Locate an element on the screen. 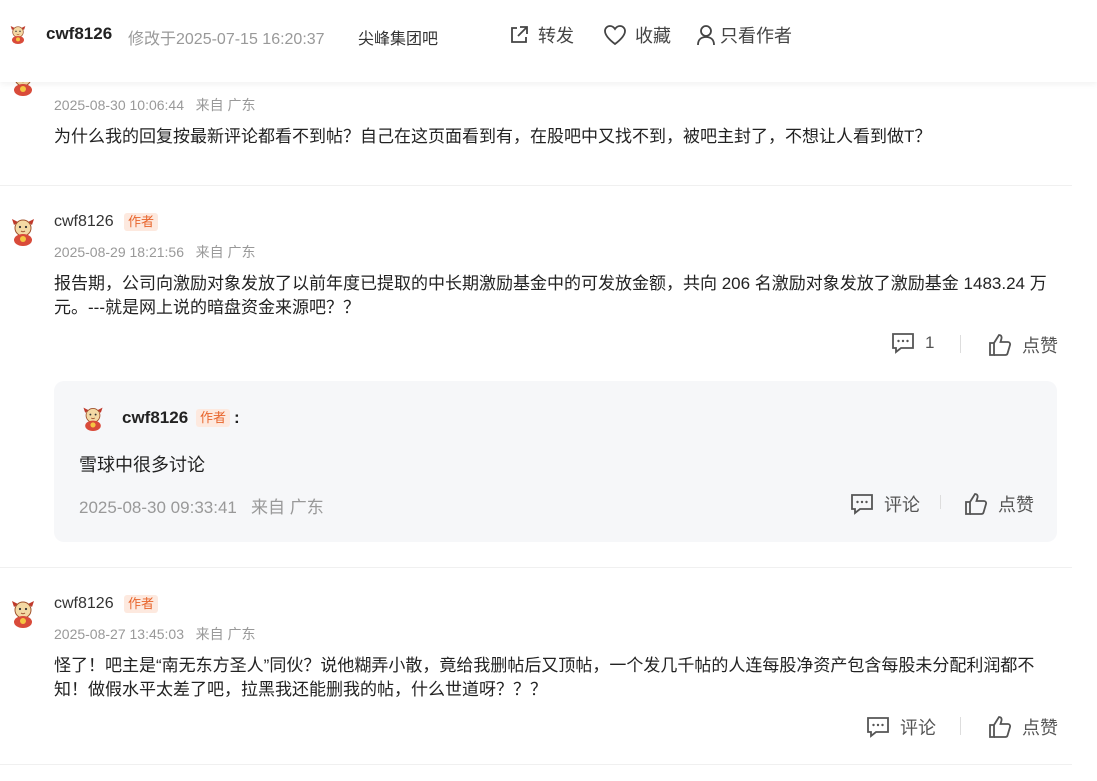 This screenshot has width=1097, height=781. reply-comment-button: 评论 is located at coordinates (885, 504).